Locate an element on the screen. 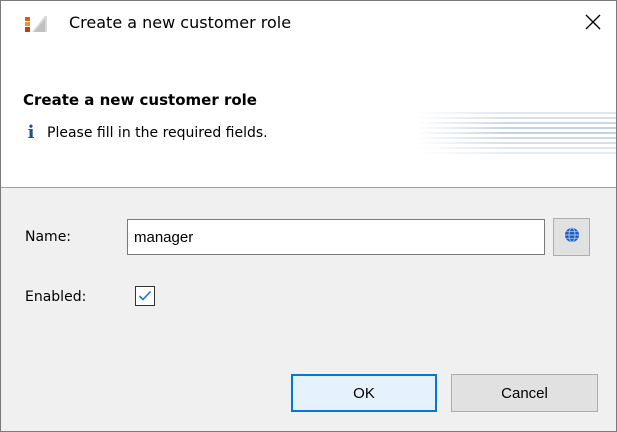 This screenshot has width=617, height=432. close-button is located at coordinates (593, 23).